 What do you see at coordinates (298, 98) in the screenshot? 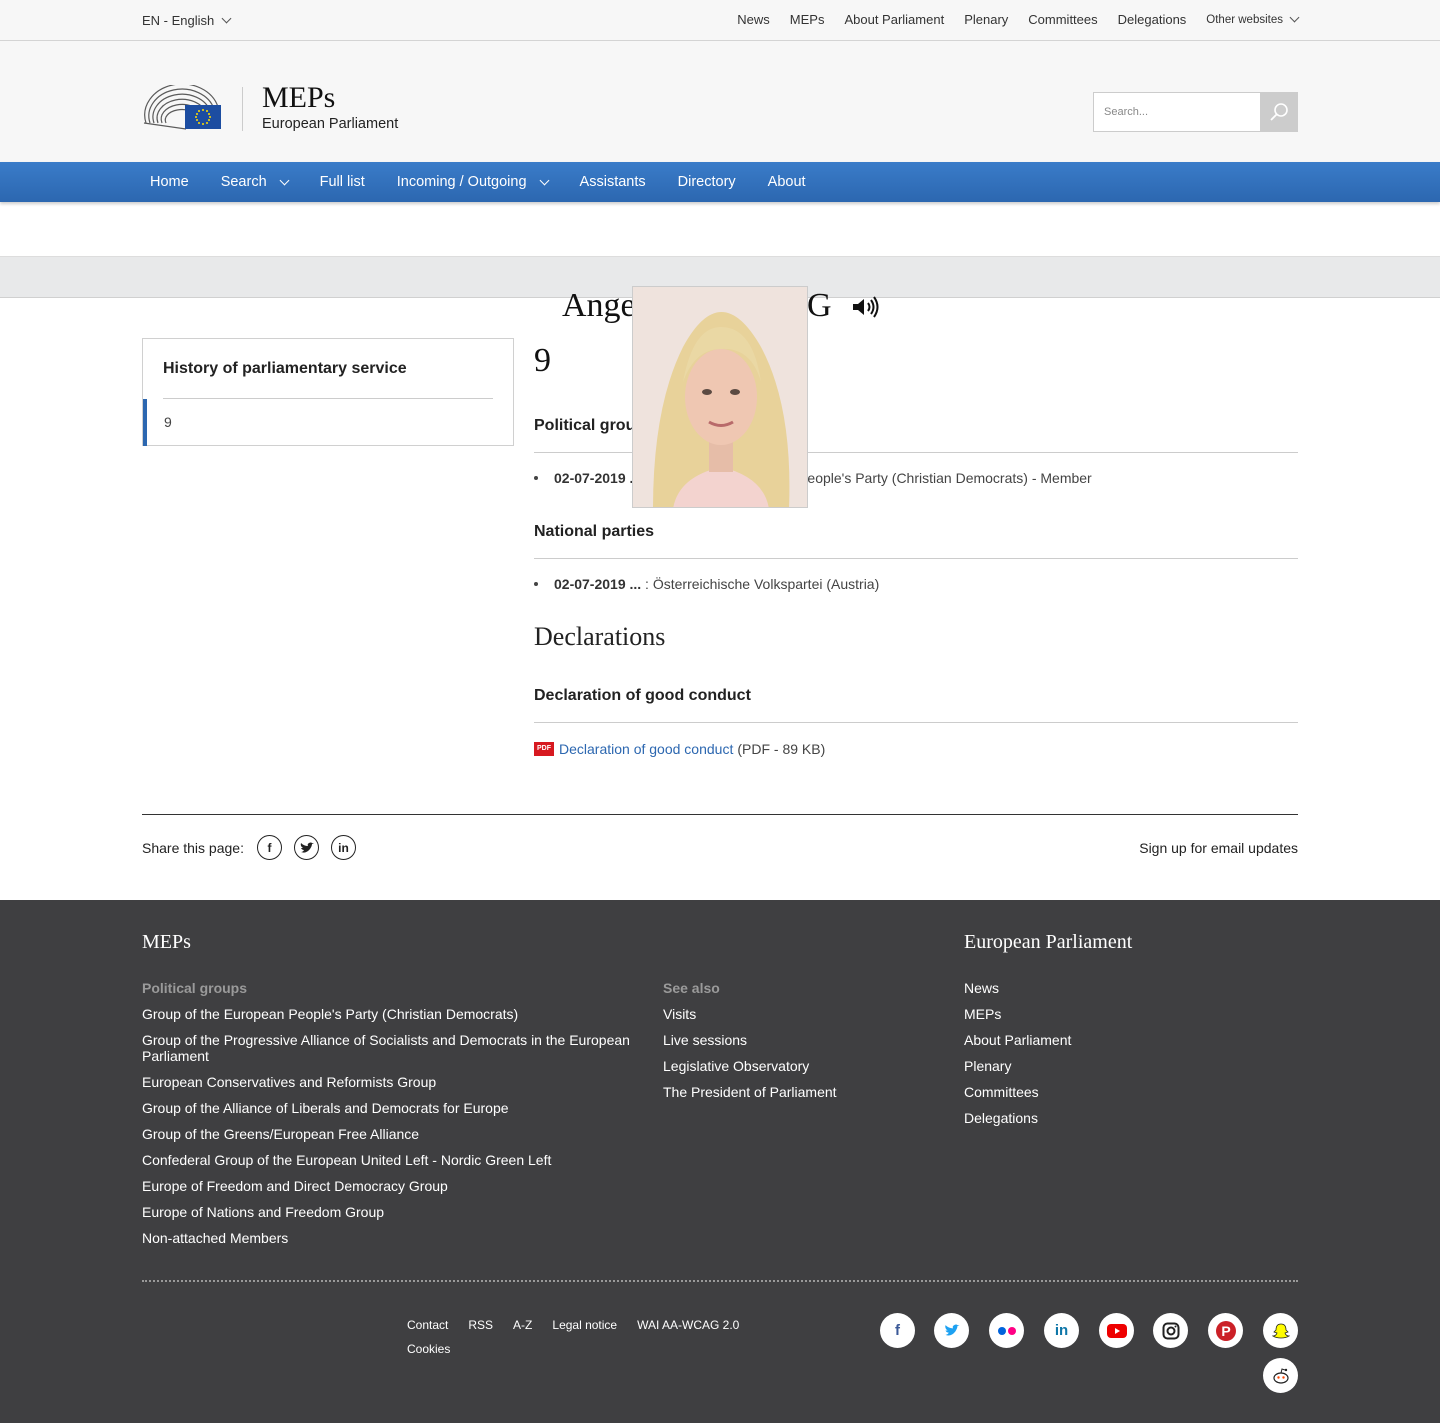
I see `site-title: MEPs` at bounding box center [298, 98].